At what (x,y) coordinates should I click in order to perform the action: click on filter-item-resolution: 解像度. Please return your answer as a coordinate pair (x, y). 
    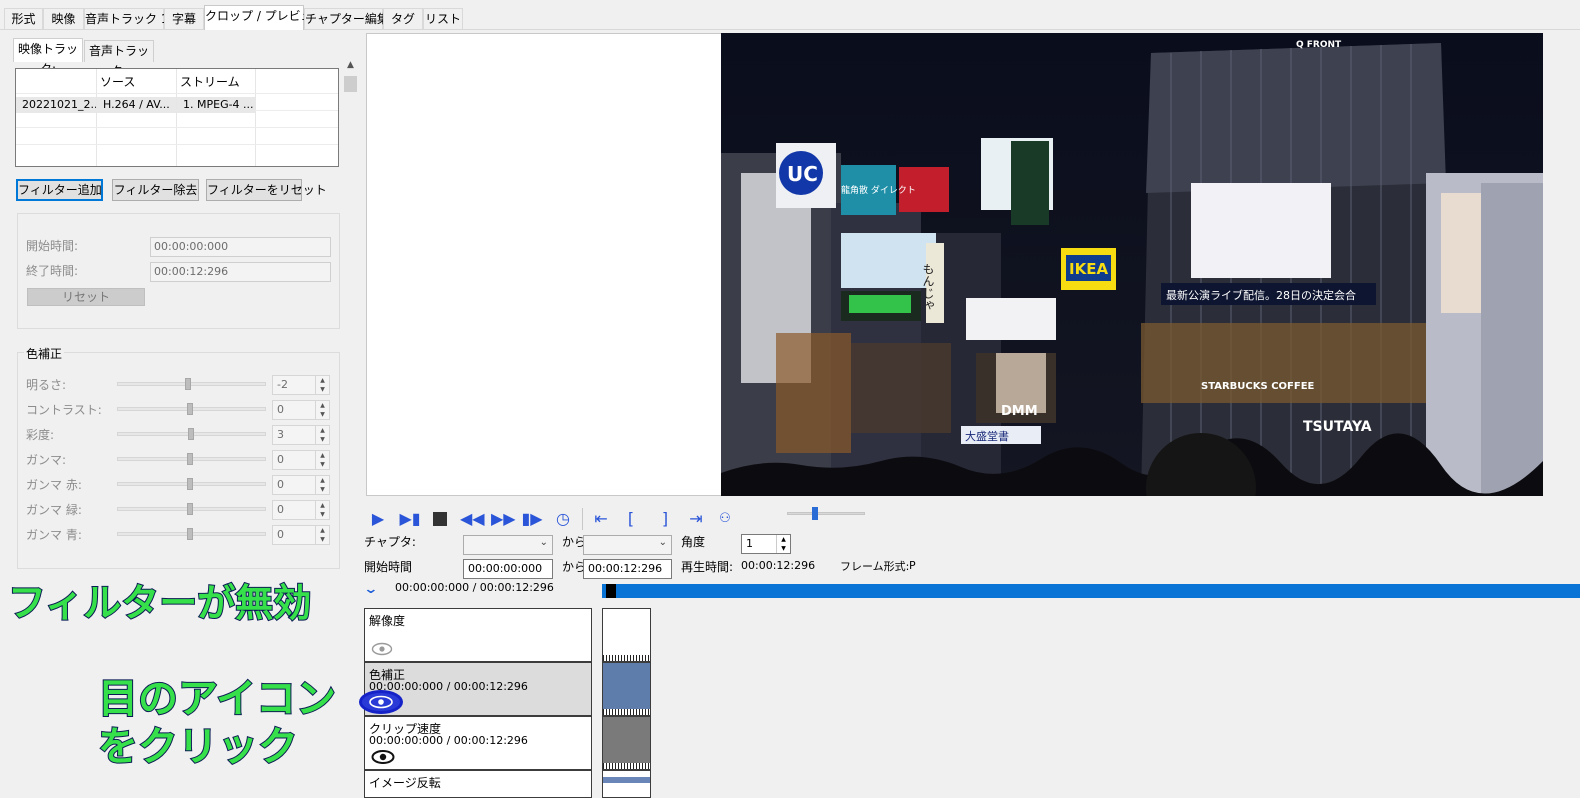
    Looking at the image, I should click on (478, 635).